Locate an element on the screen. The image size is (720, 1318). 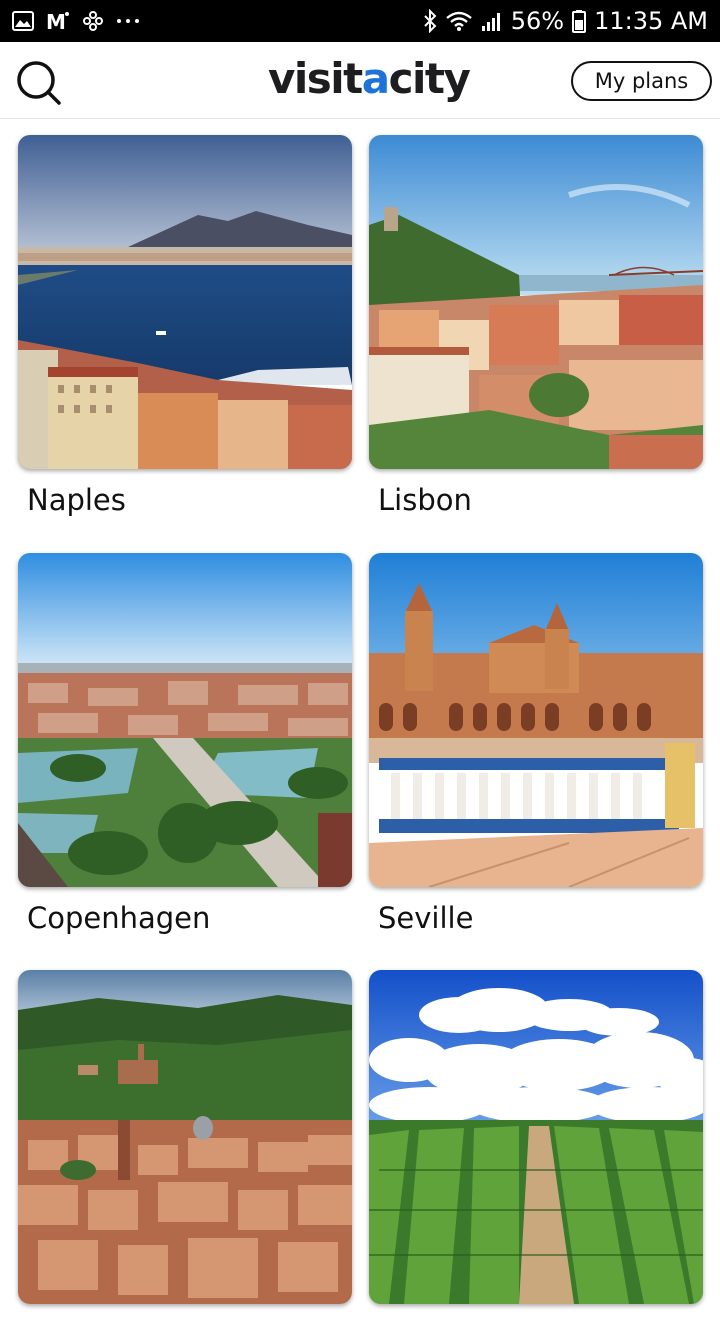
lisbon-photo is located at coordinates (536, 302).